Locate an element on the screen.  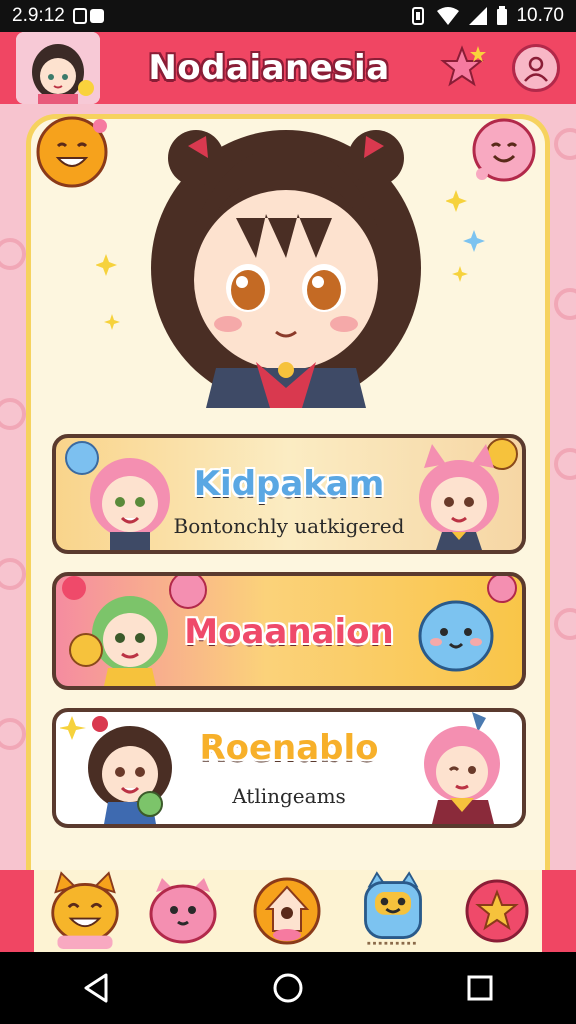
recents-icon is located at coordinates (480, 988).